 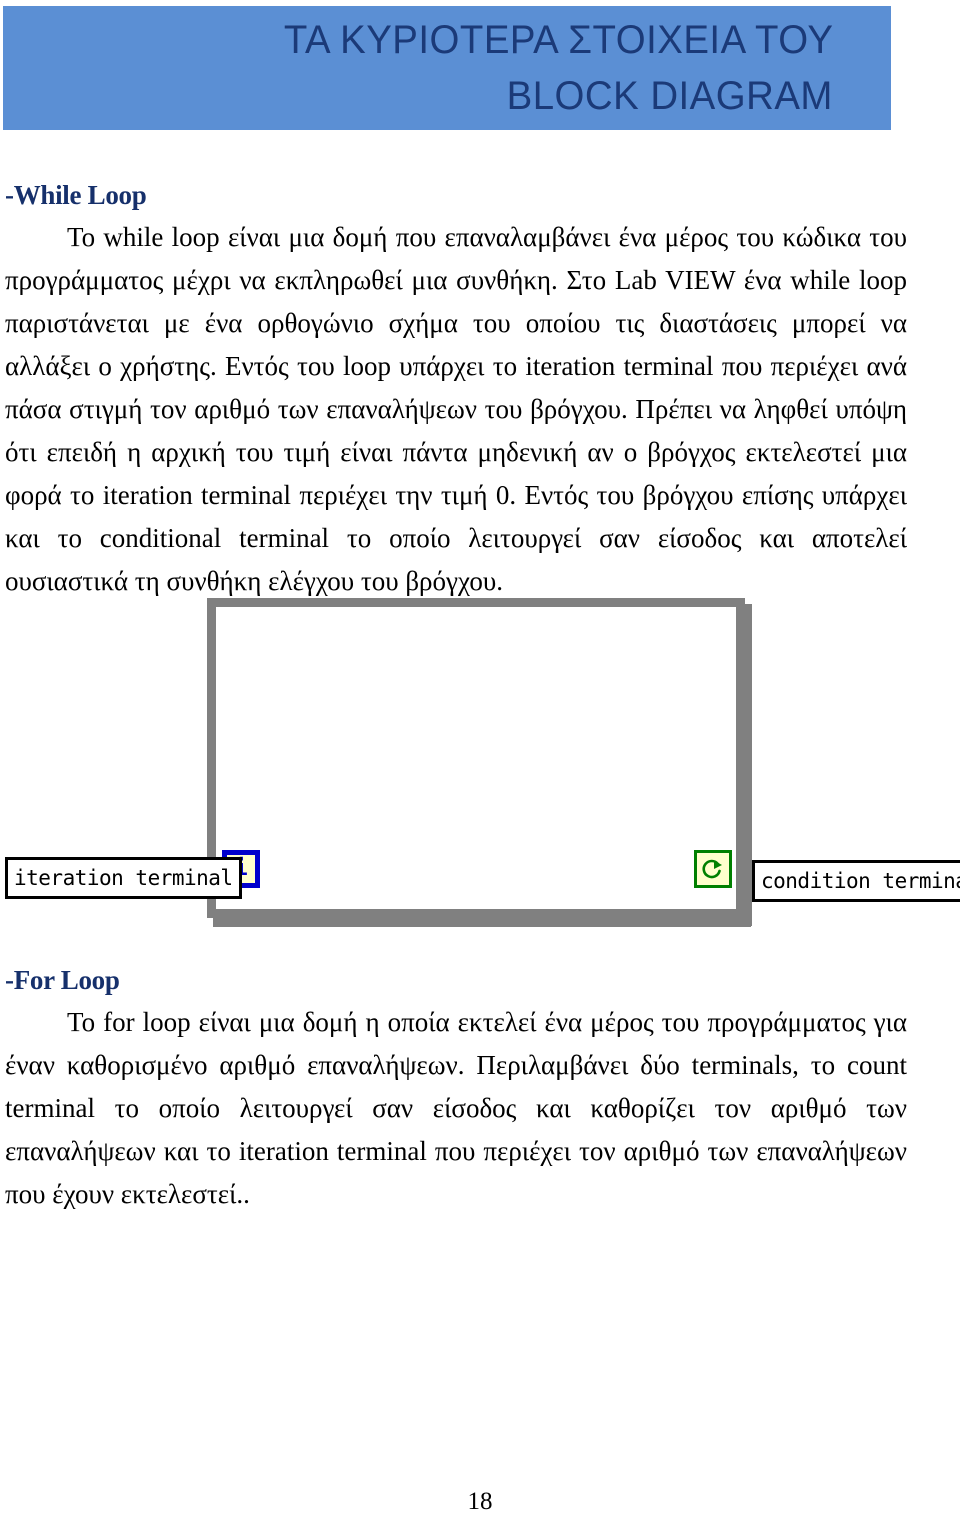 What do you see at coordinates (482, 922) in the screenshot?
I see `loop-shadow-bottom` at bounding box center [482, 922].